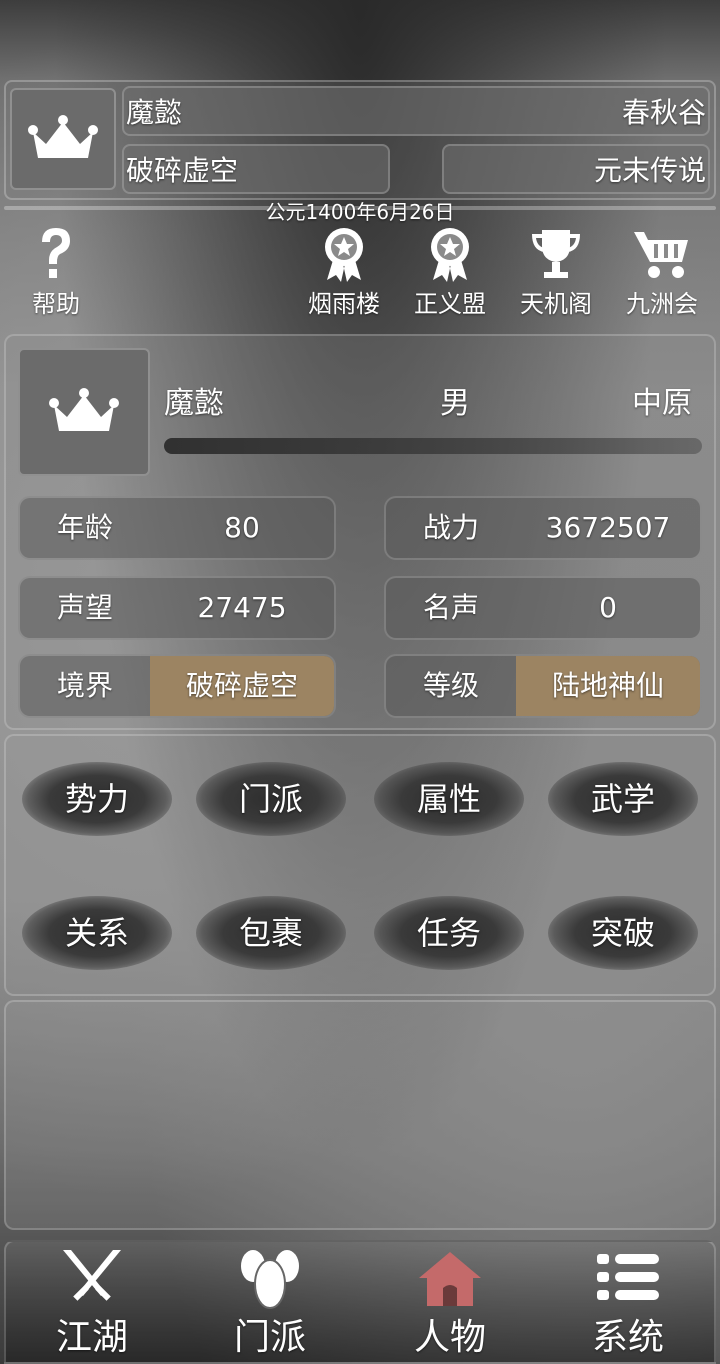 The image size is (720, 1364). Describe the element at coordinates (662, 304) in the screenshot. I see `nav-jiuzhouhui-label: 九洲会` at that location.